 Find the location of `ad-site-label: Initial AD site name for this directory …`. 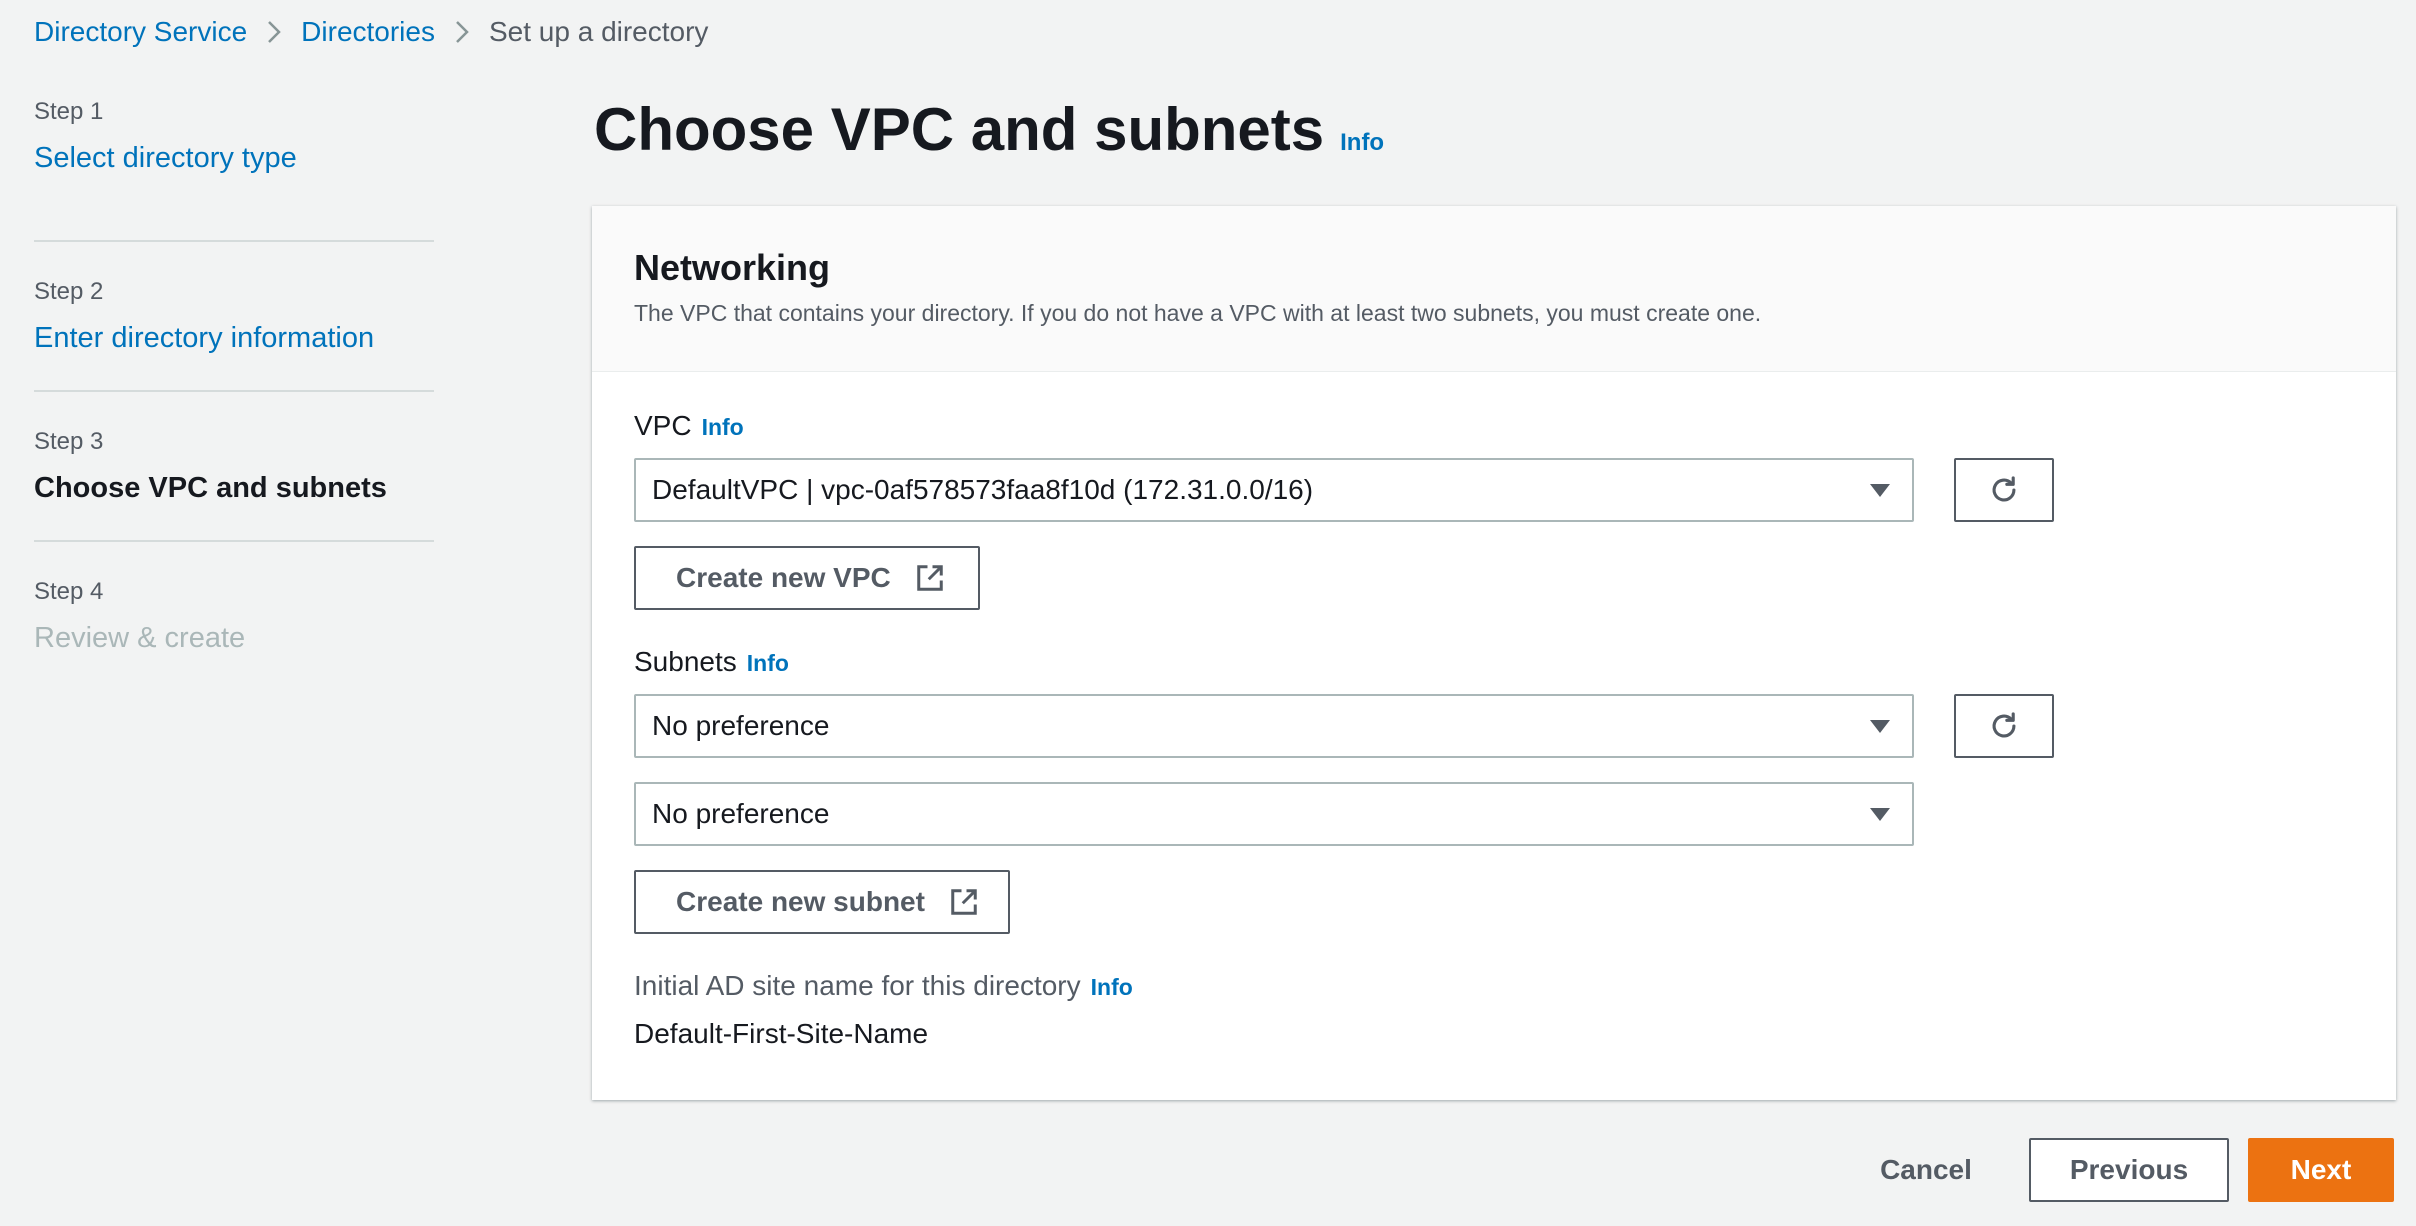

ad-site-label: Initial AD site name for this directory … is located at coordinates (883, 986).